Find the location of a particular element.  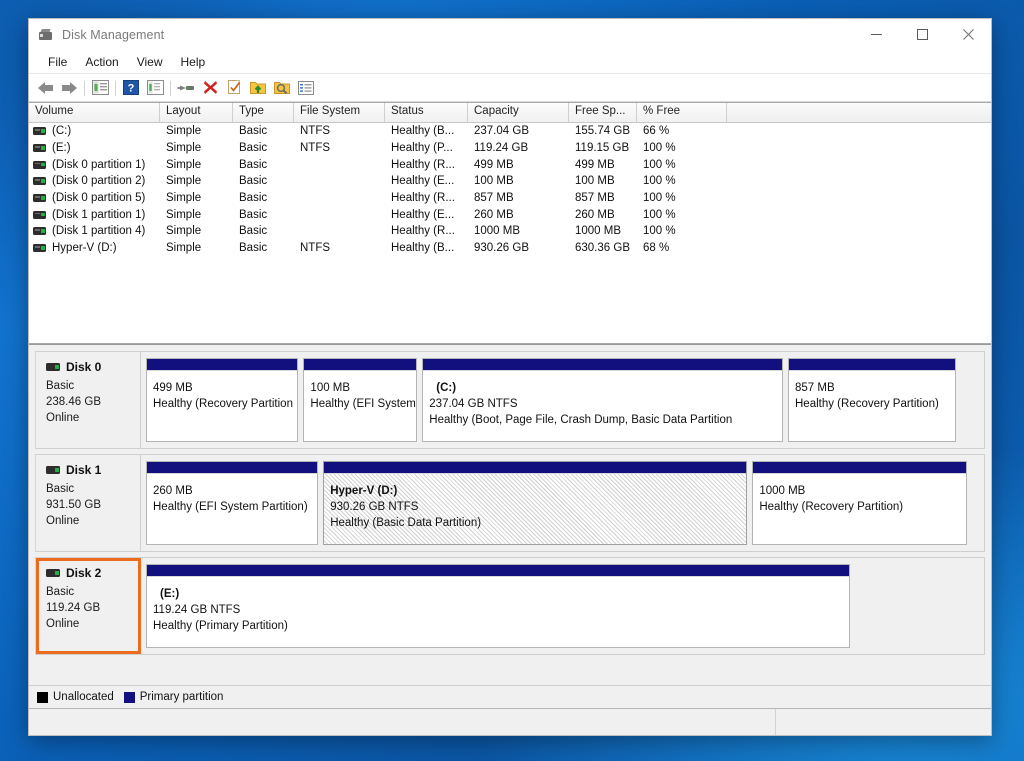

partition-label: Hyper-V (D:) is located at coordinates (364, 491).